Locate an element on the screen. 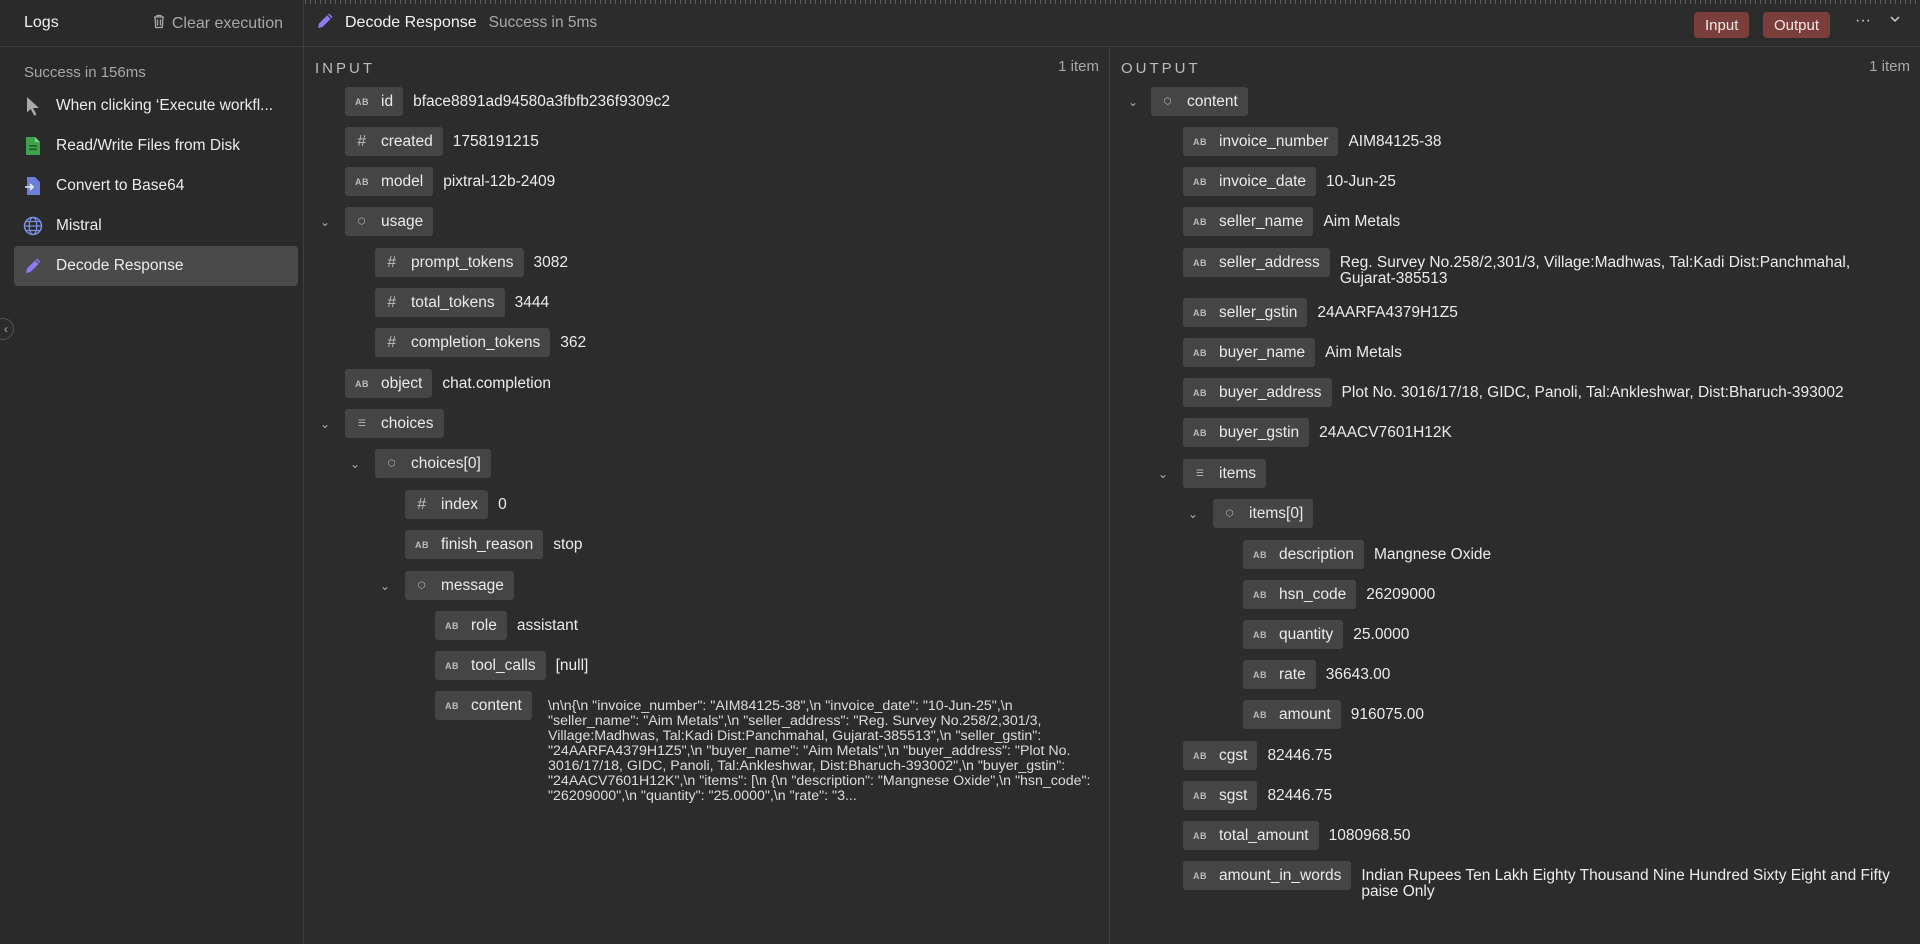  field-key-chip: AB buyer_address is located at coordinates (1257, 392).